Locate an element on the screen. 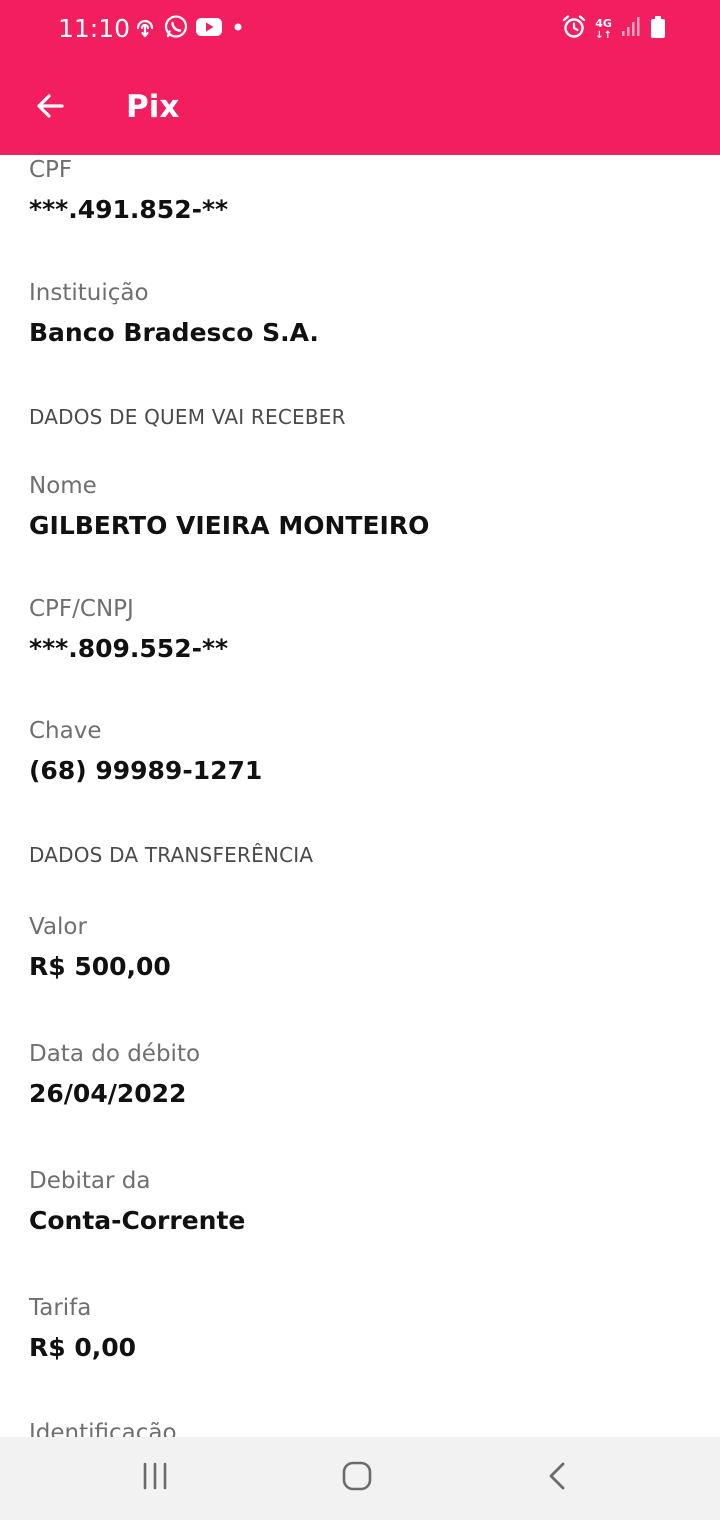 Image resolution: width=720 pixels, height=1520 pixels. nav-back-button is located at coordinates (558, 1478).